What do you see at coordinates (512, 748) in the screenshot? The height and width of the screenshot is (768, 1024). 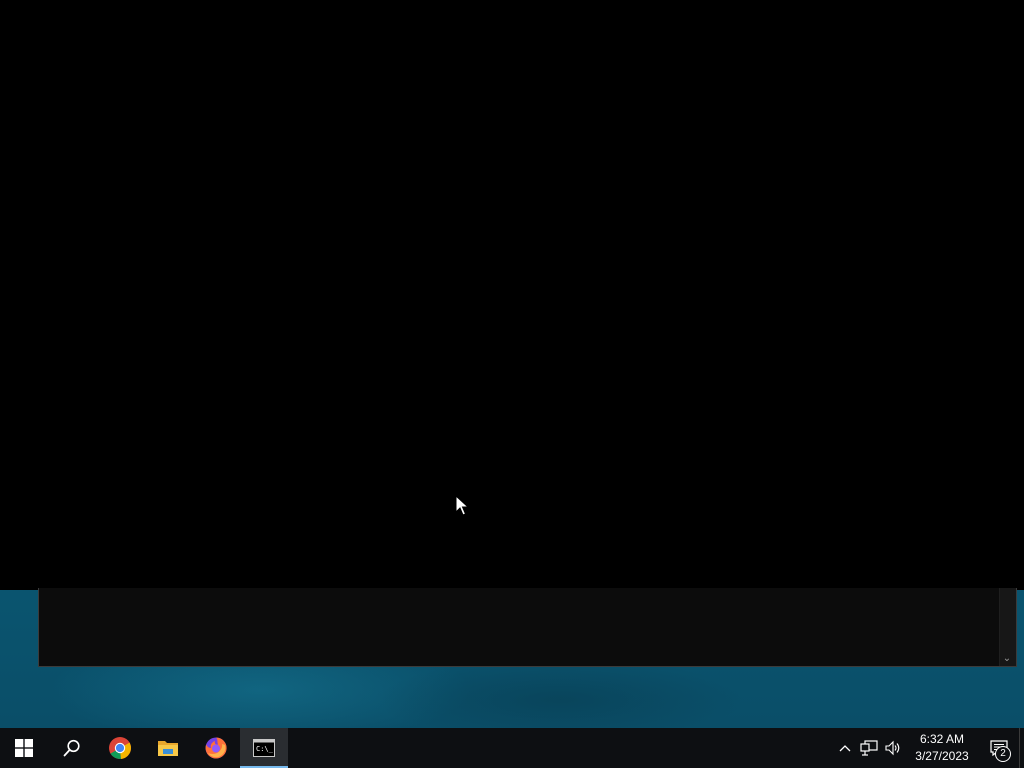 I see `taskbar: C:\_ 6:32 AM 3/27/2023 2` at bounding box center [512, 748].